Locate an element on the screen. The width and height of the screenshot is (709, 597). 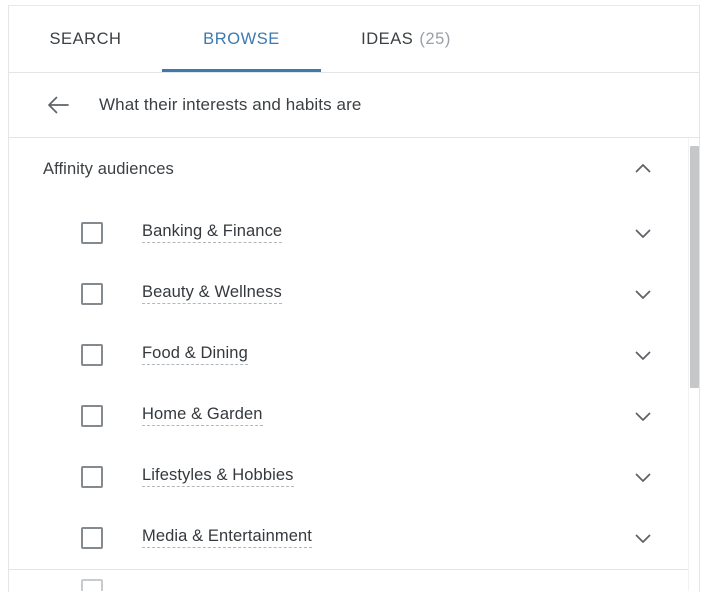
tab-ideas-count: (25) is located at coordinates (435, 38).